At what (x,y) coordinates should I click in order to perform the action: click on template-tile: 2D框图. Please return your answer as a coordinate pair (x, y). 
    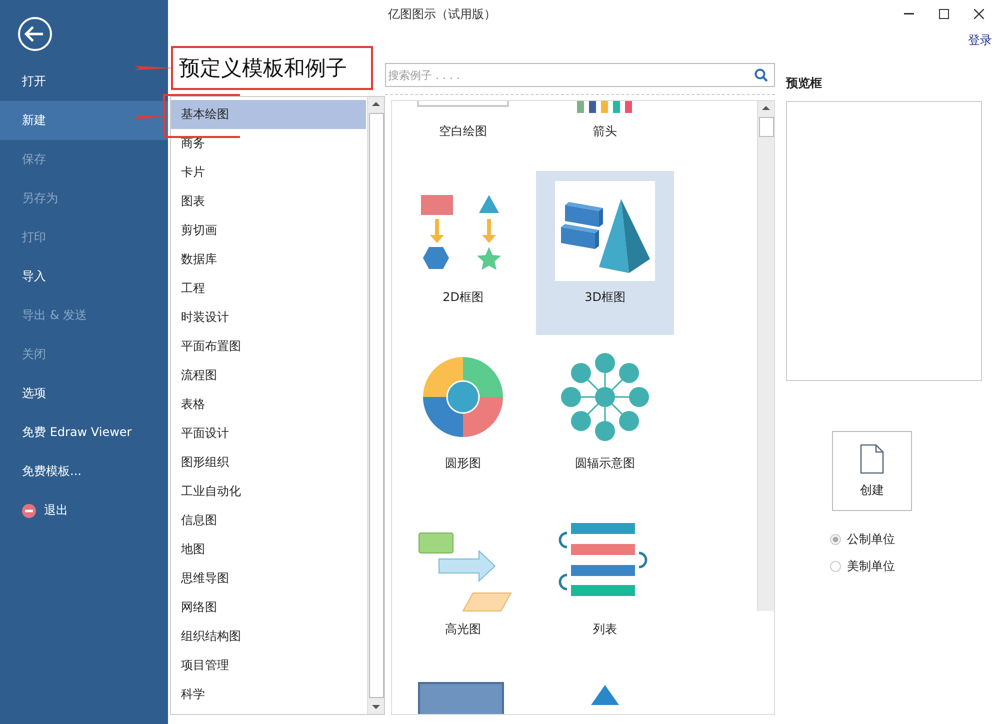
    Looking at the image, I should click on (463, 253).